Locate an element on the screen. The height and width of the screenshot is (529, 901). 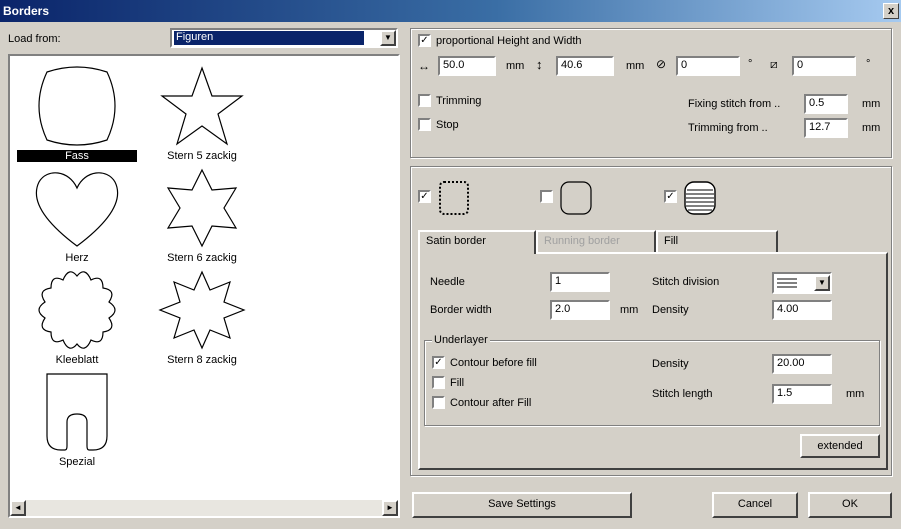
scroll-right-button: ► is located at coordinates (390, 508).